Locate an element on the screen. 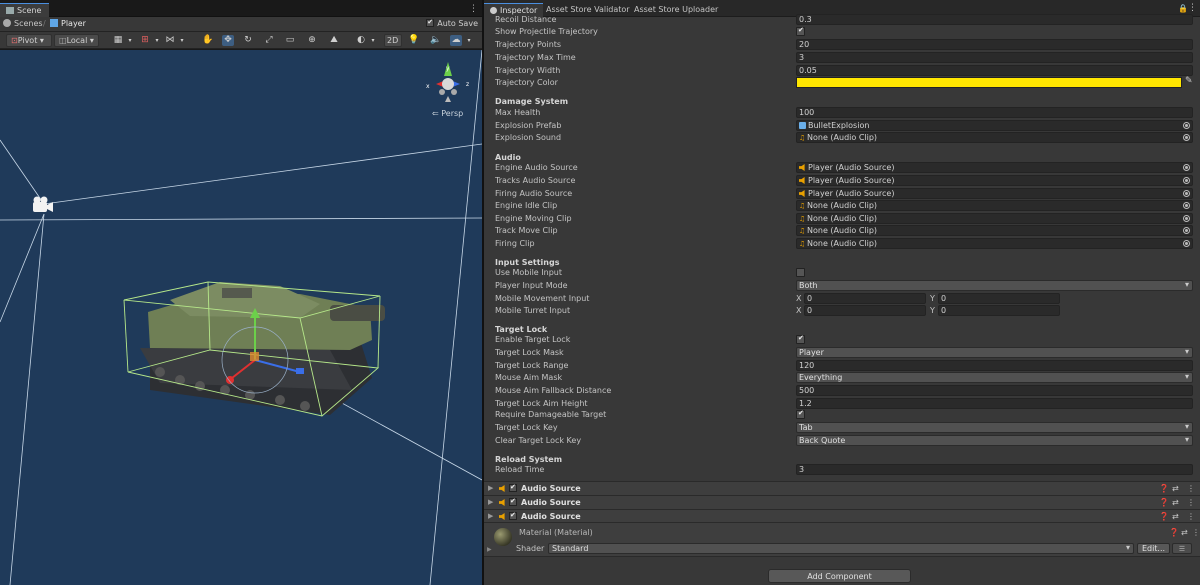 This screenshot has width=1200, height=585. target-lock-key-dropdown: Tab is located at coordinates (994, 427).